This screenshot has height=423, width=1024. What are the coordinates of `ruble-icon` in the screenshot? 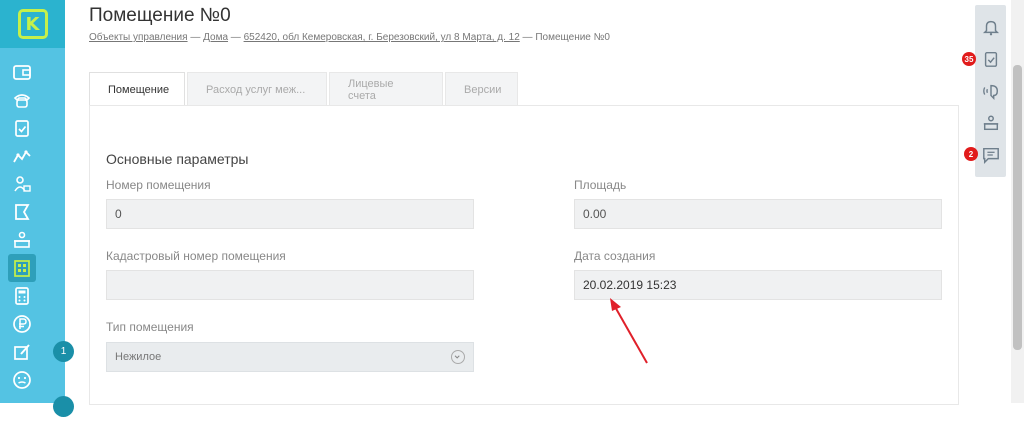 It's located at (22, 324).